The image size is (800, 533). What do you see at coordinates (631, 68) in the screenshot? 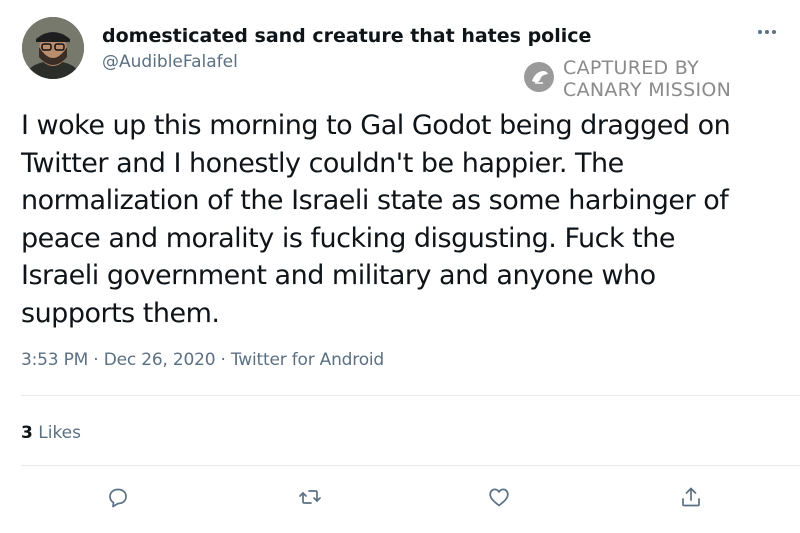
I see `watermark-line1: CAPTURED BY` at bounding box center [631, 68].